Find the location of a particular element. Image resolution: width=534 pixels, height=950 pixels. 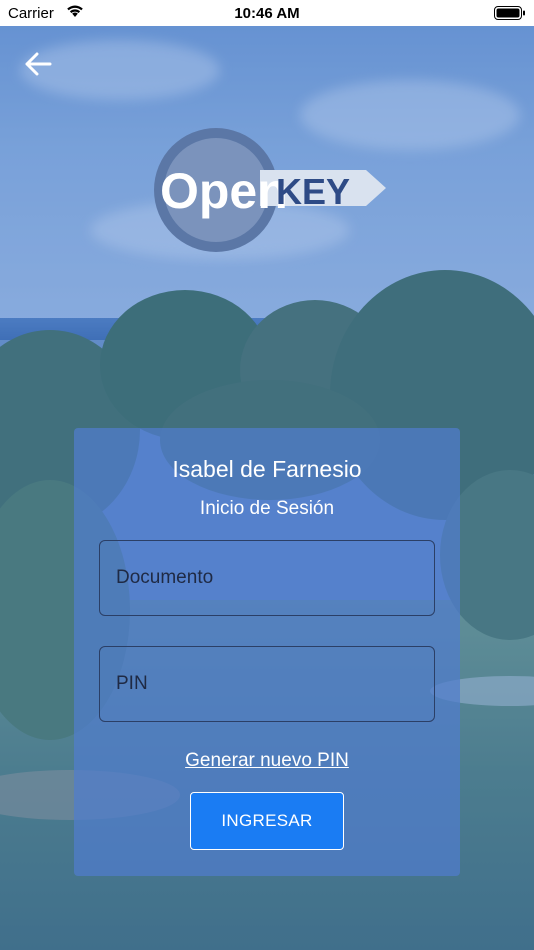

back-button is located at coordinates (38, 64).